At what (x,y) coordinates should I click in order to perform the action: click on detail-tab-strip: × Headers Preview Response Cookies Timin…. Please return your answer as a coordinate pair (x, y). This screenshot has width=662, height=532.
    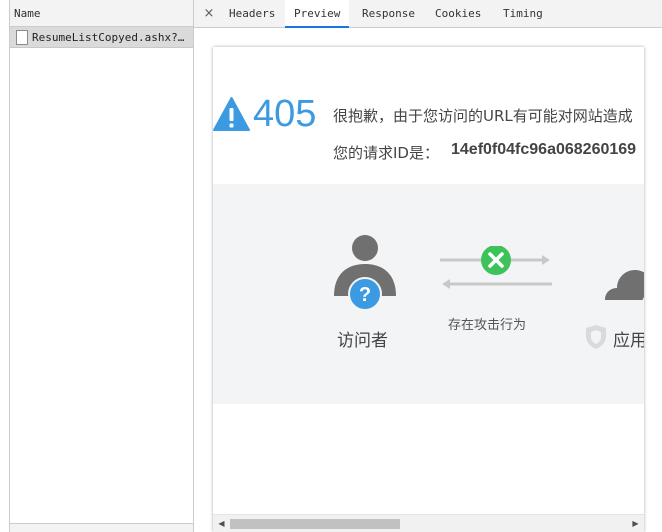
    Looking at the image, I should click on (428, 14).